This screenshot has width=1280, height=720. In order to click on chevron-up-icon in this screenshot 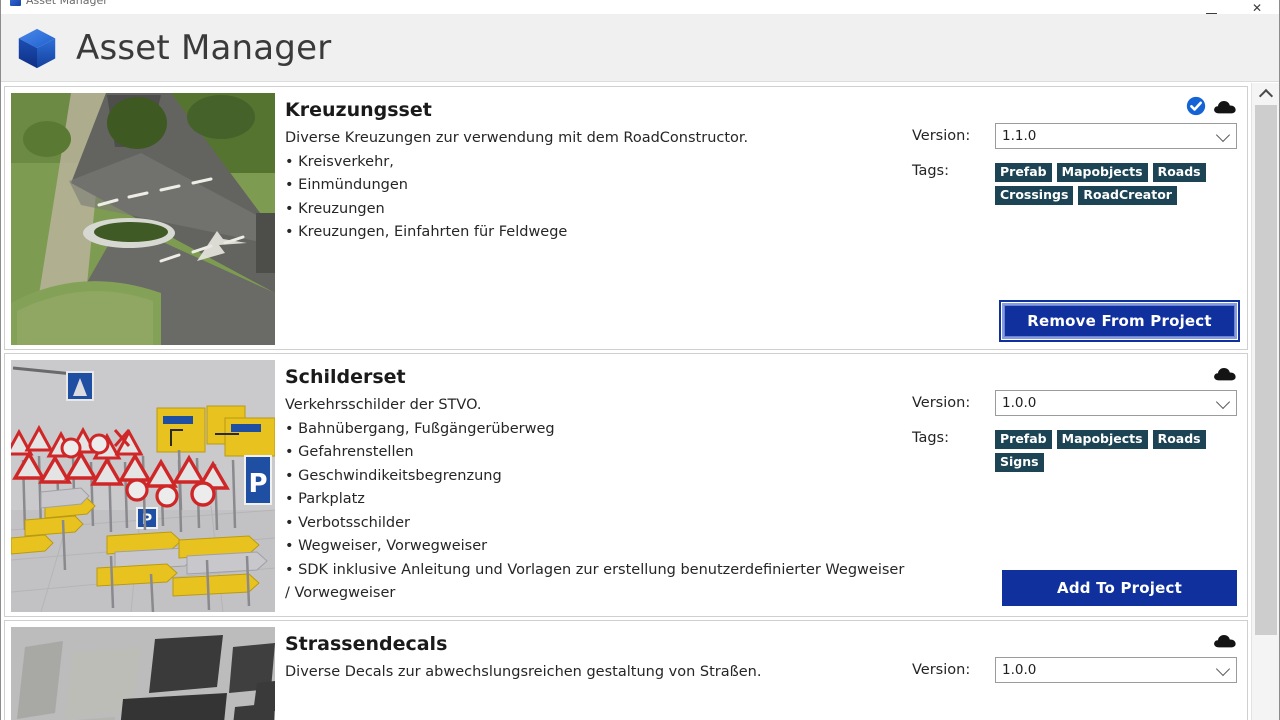, I will do `click(1265, 95)`.